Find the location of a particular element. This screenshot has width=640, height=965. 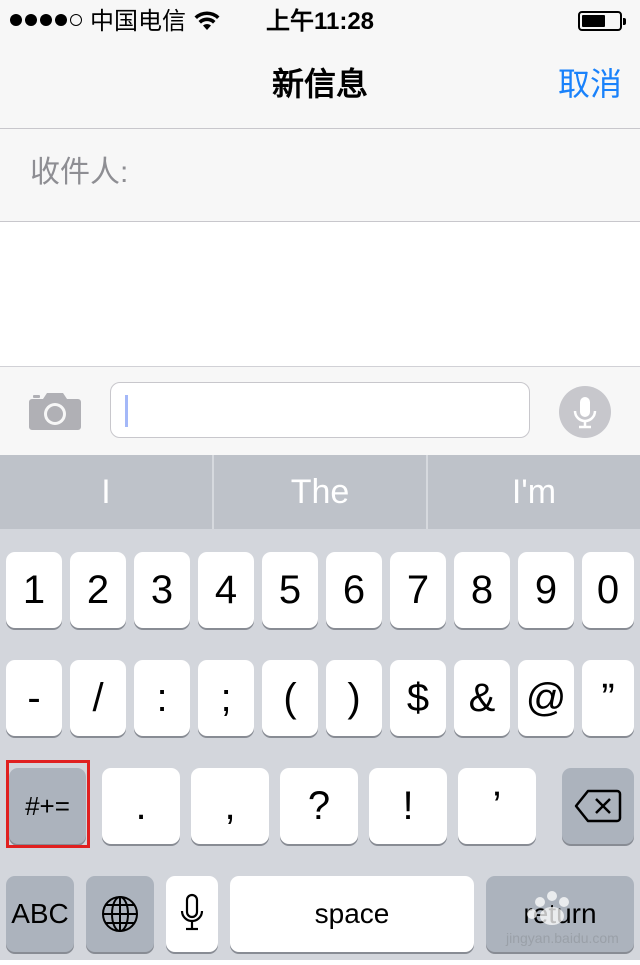

baidu-jingyan-watermark-logo is located at coordinates (548, 908).